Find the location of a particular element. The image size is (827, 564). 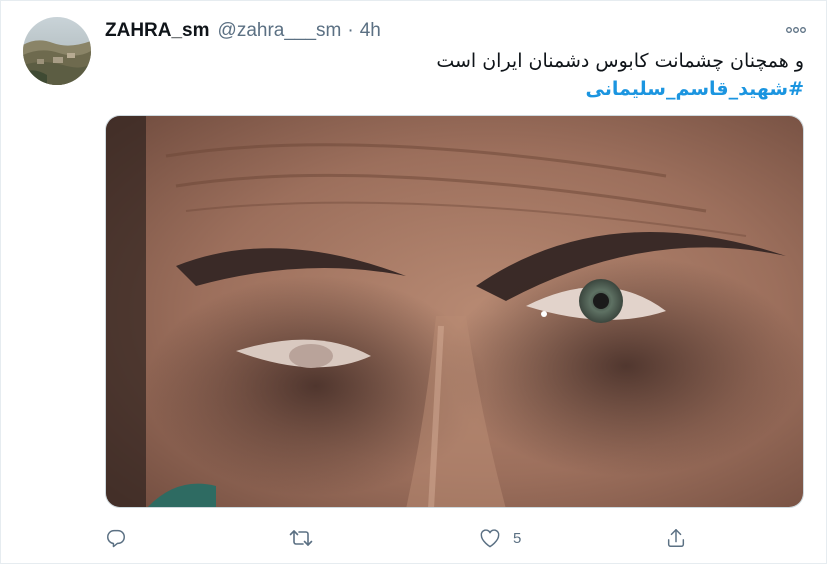

user-handle: @zahra___sm is located at coordinates (280, 31).